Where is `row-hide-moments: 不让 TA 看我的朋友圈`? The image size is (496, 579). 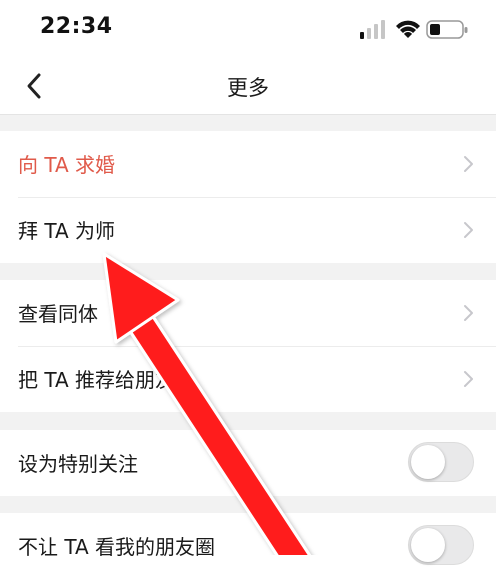 row-hide-moments: 不让 TA 看我的朋友圈 is located at coordinates (248, 546).